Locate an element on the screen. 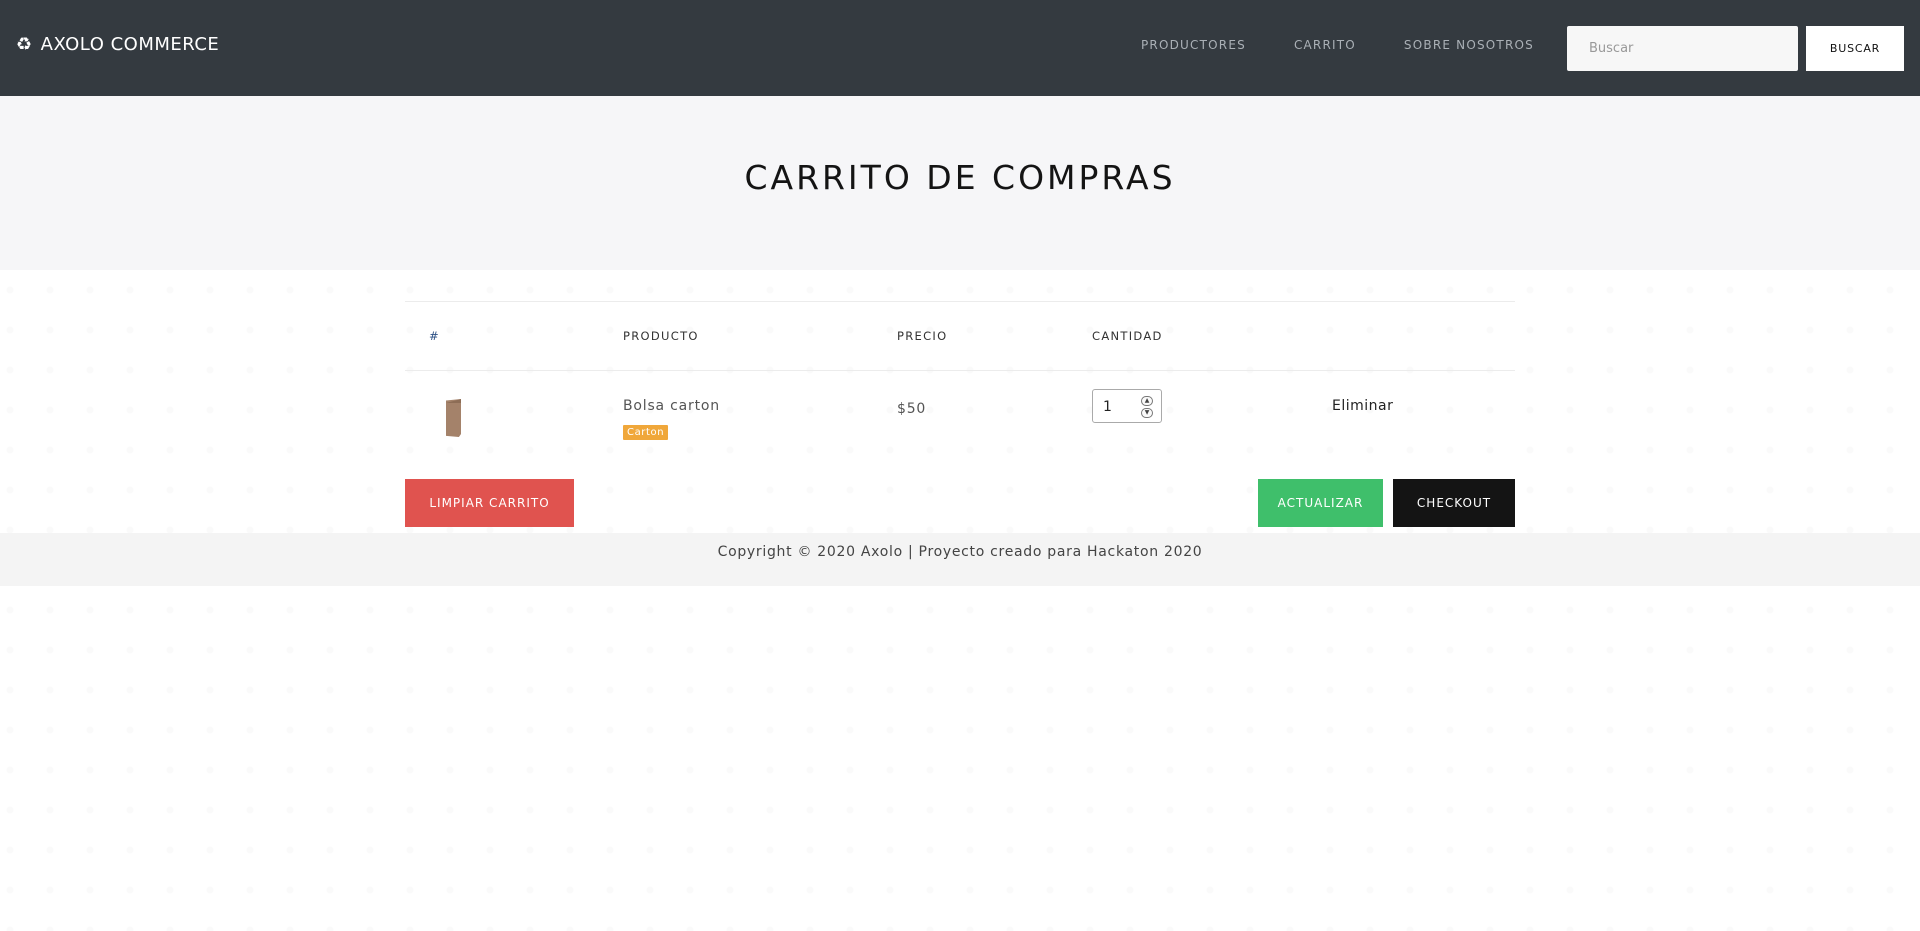 The image size is (1920, 931). bag-body-shape is located at coordinates (453, 418).